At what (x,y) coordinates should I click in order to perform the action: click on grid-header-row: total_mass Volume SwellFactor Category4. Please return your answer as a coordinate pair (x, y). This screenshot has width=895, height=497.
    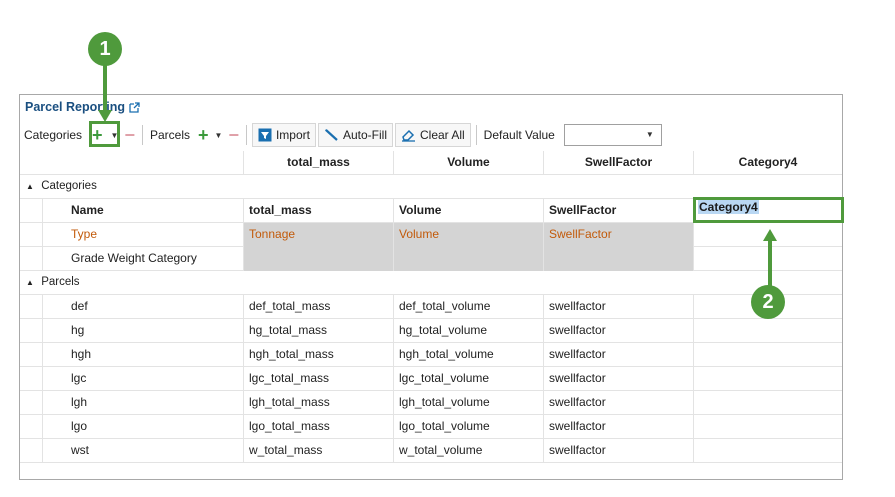
    Looking at the image, I should click on (431, 163).